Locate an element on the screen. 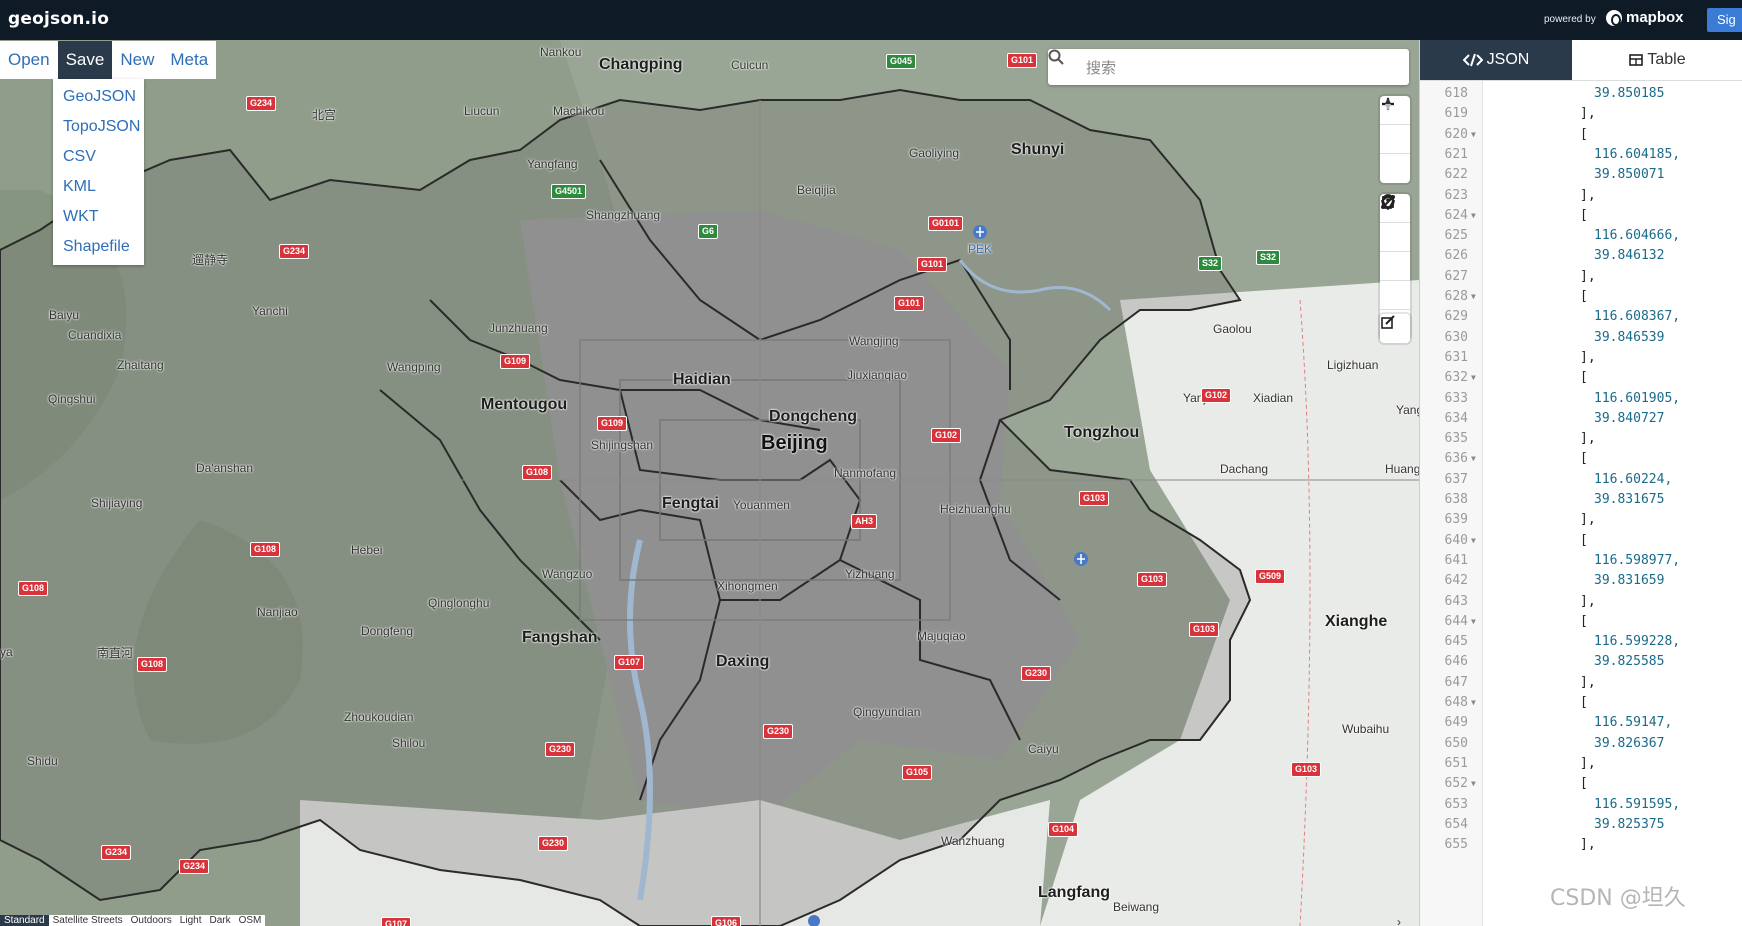 The height and width of the screenshot is (926, 1742). tab-table: Table is located at coordinates (1657, 60).